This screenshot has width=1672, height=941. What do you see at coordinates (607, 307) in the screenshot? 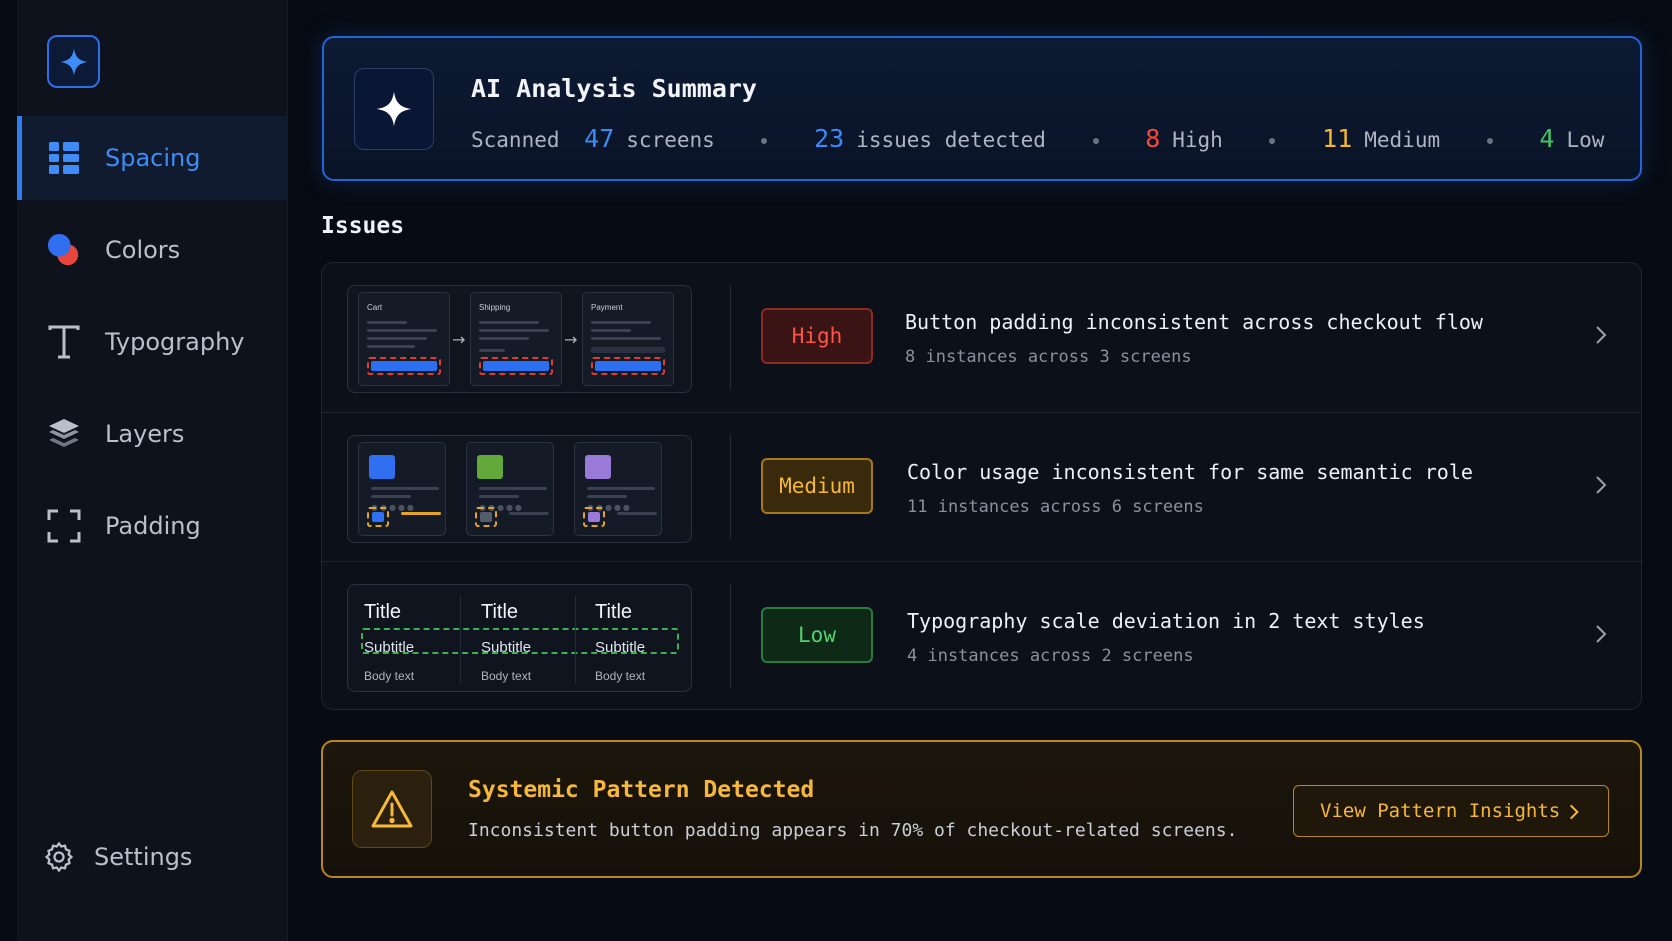
I see `thumb-screen-label: Payment` at bounding box center [607, 307].